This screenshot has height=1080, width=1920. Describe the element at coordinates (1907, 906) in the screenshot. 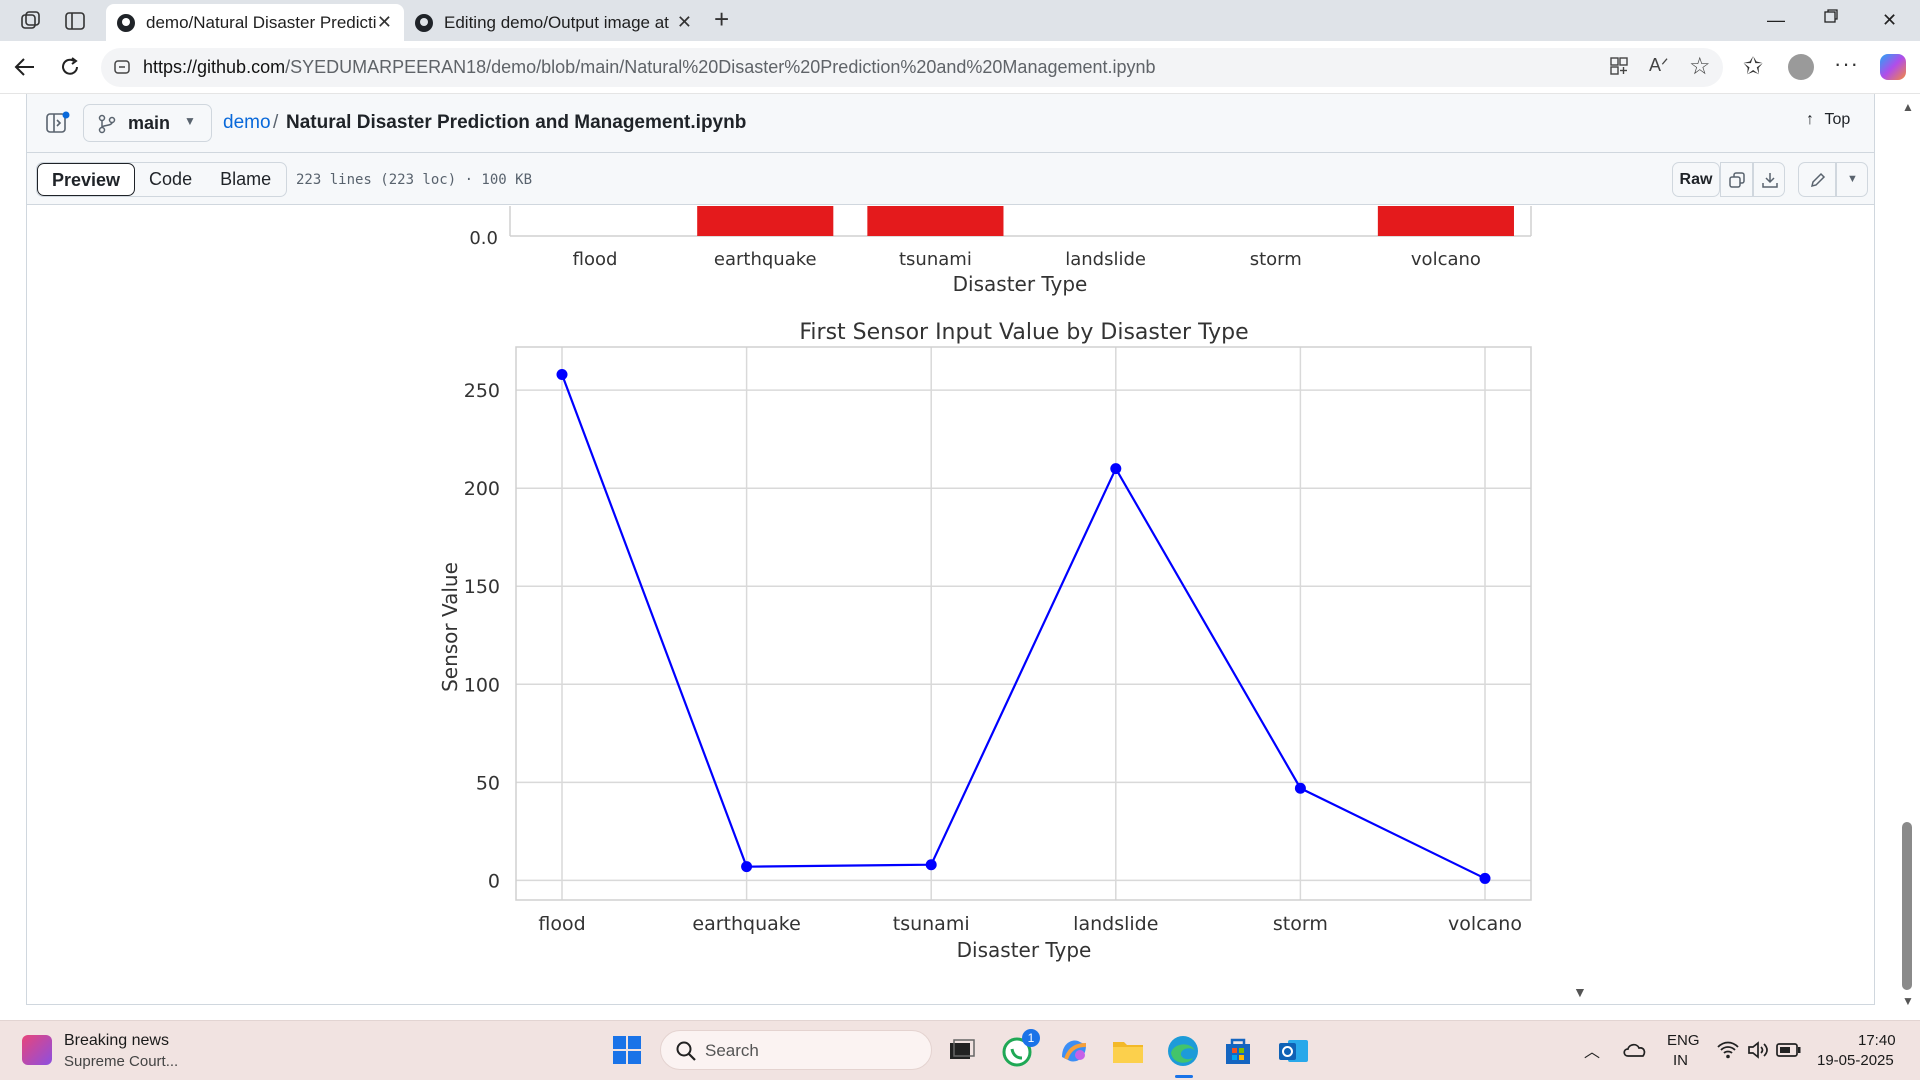

I see `scroll-thumb` at that location.